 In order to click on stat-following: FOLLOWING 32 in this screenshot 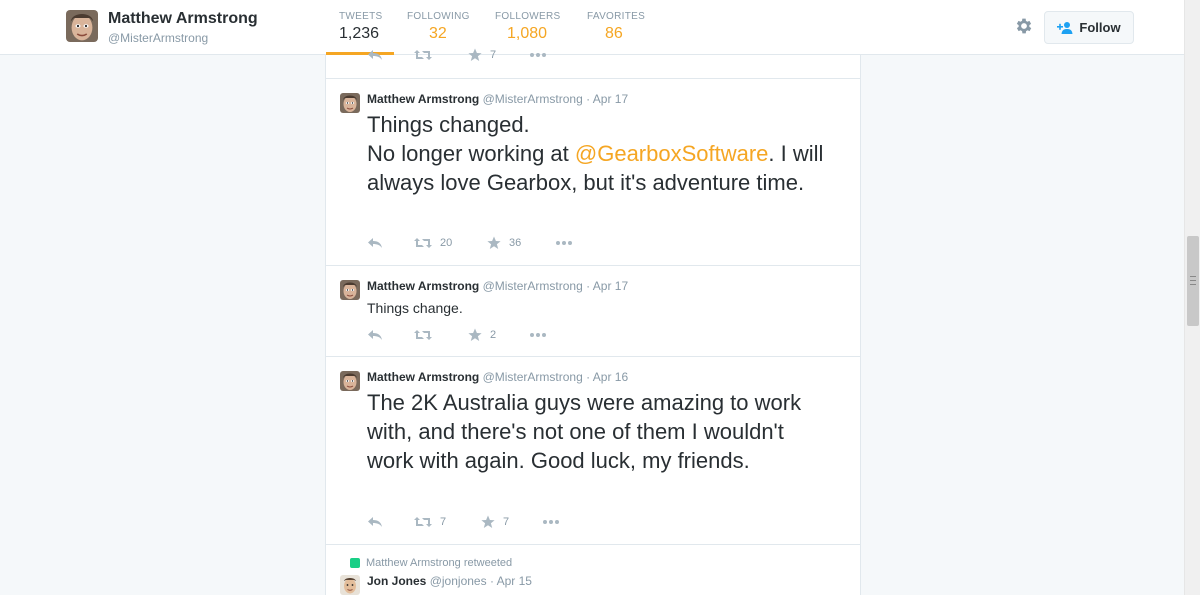, I will do `click(438, 27)`.